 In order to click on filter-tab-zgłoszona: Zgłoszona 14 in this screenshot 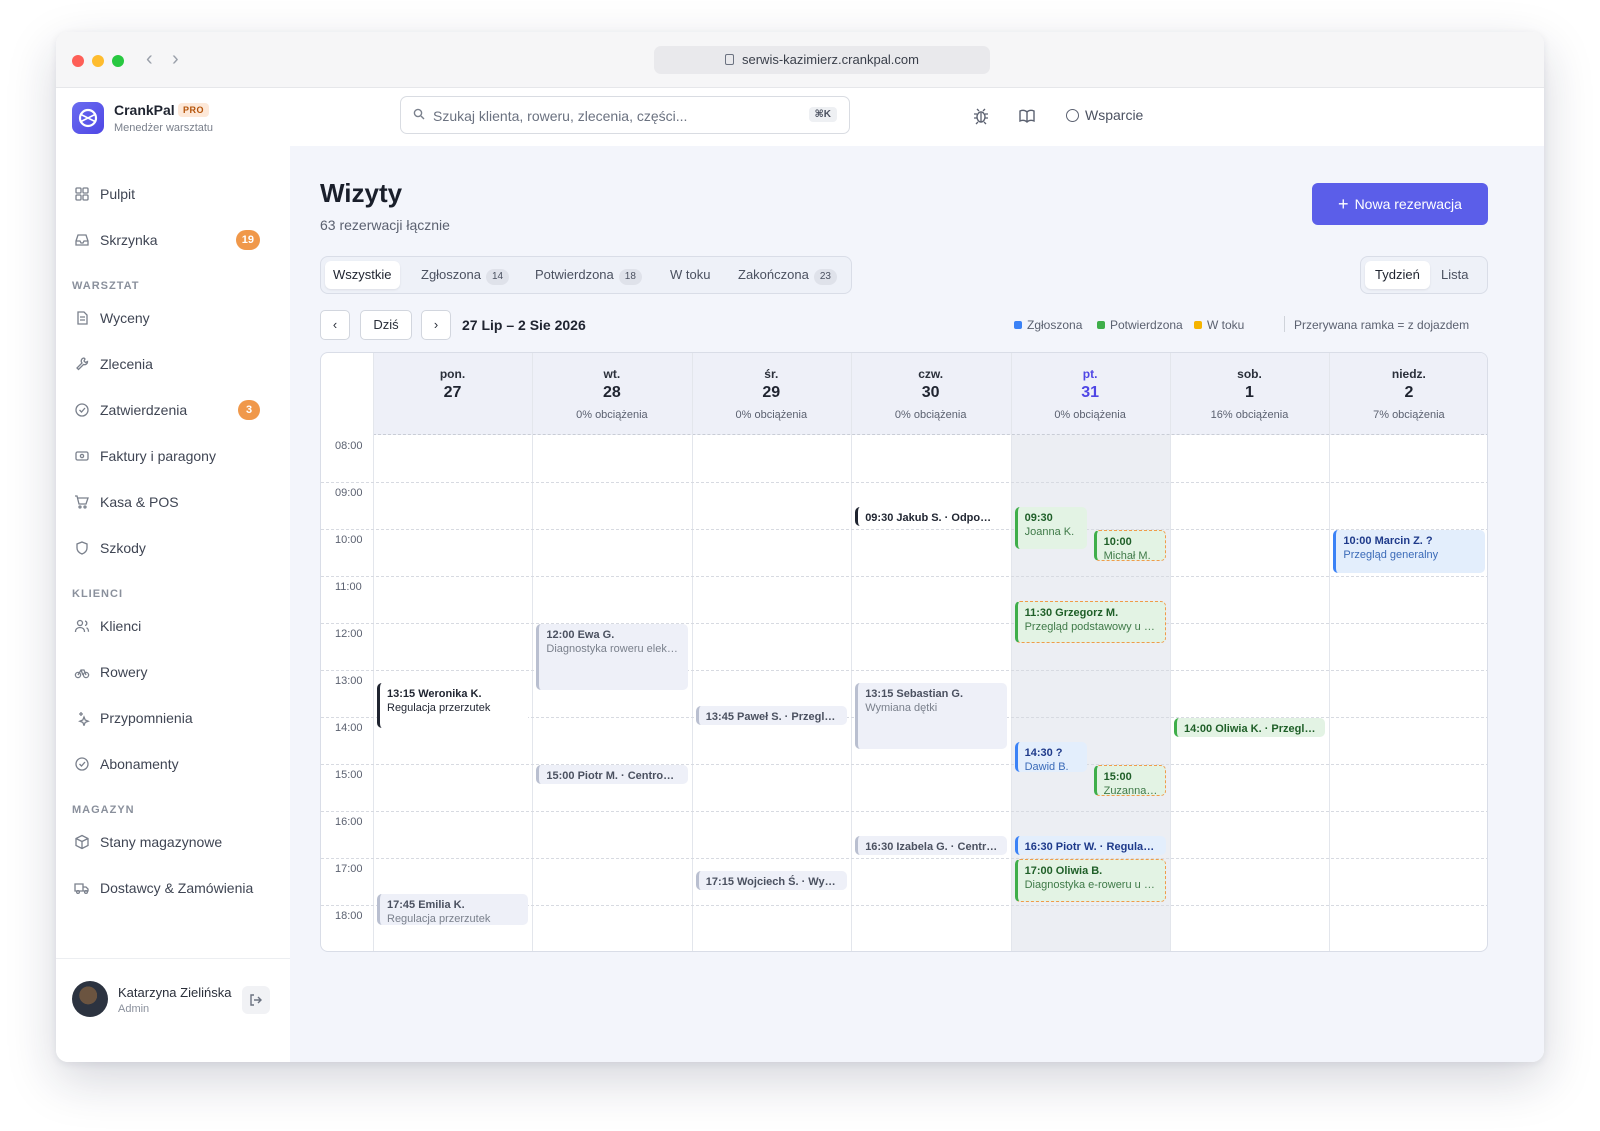, I will do `click(465, 275)`.